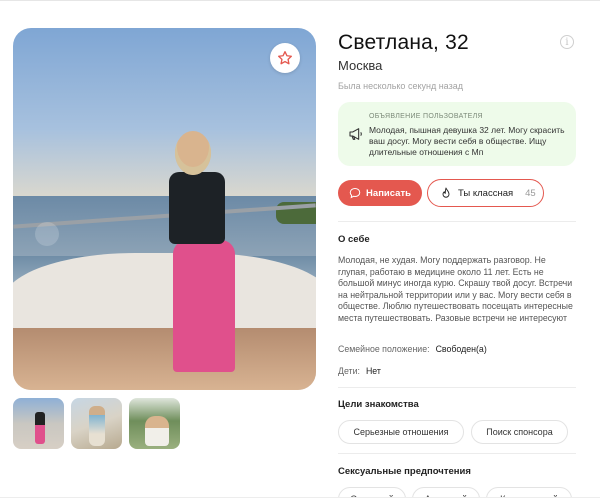 The width and height of the screenshot is (600, 503). What do you see at coordinates (300, 500) in the screenshot?
I see `bottom-edge` at bounding box center [300, 500].